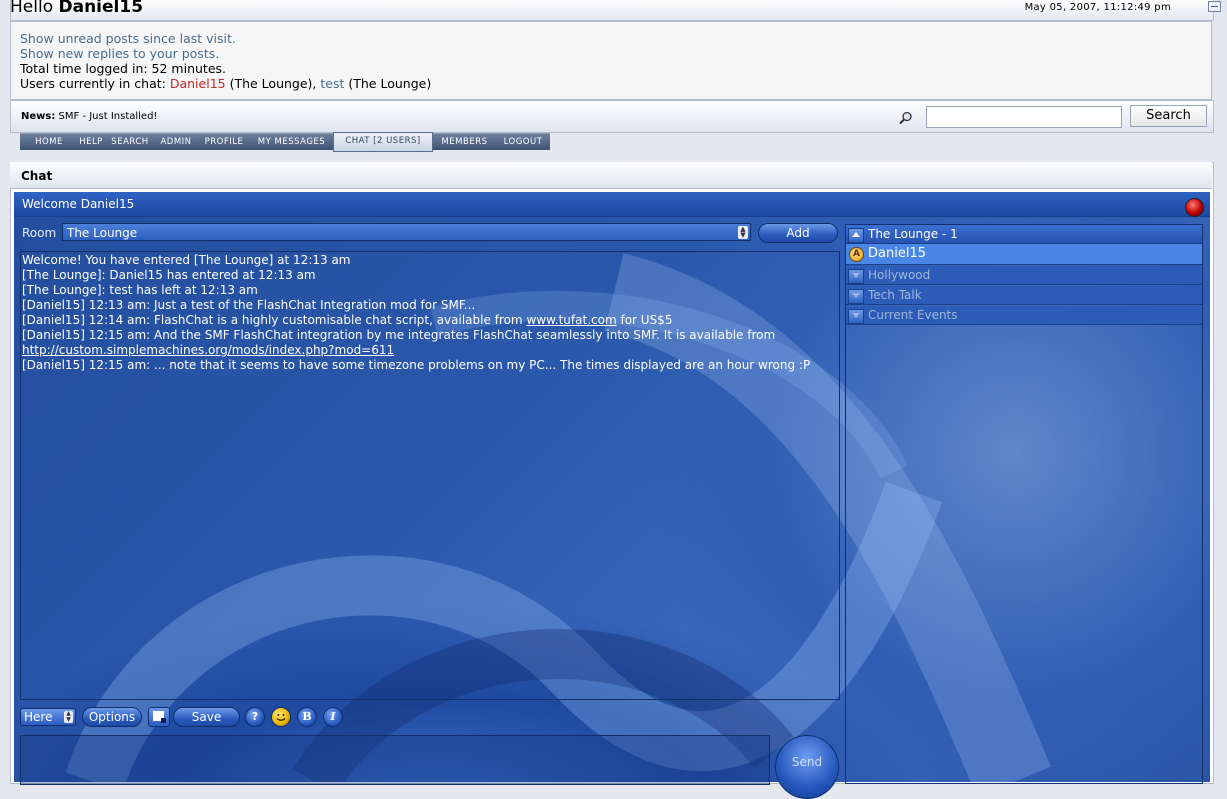  I want to click on room-row-current-events: Current Events, so click(1024, 315).